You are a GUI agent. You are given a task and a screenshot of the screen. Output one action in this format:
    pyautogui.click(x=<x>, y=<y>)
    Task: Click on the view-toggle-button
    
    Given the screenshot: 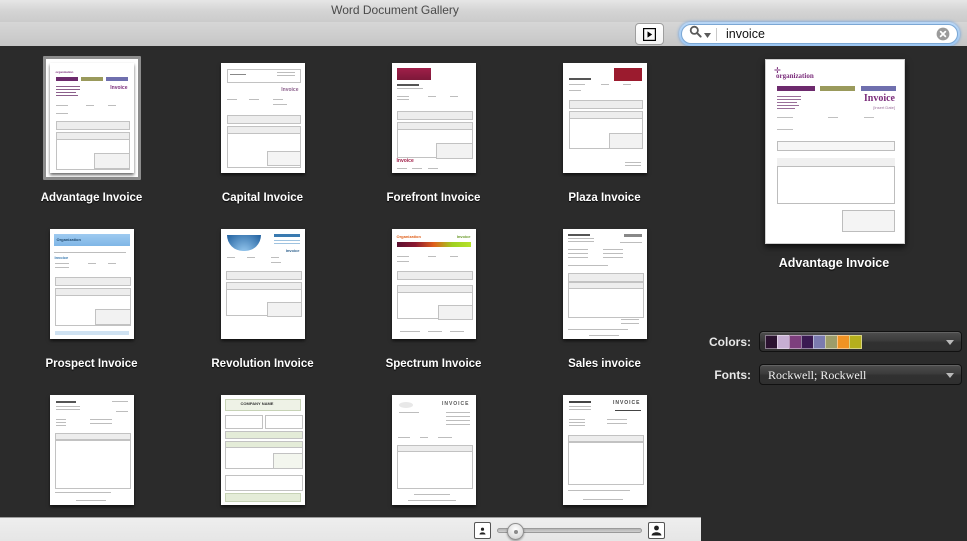 What is the action you would take?
    pyautogui.click(x=649, y=34)
    